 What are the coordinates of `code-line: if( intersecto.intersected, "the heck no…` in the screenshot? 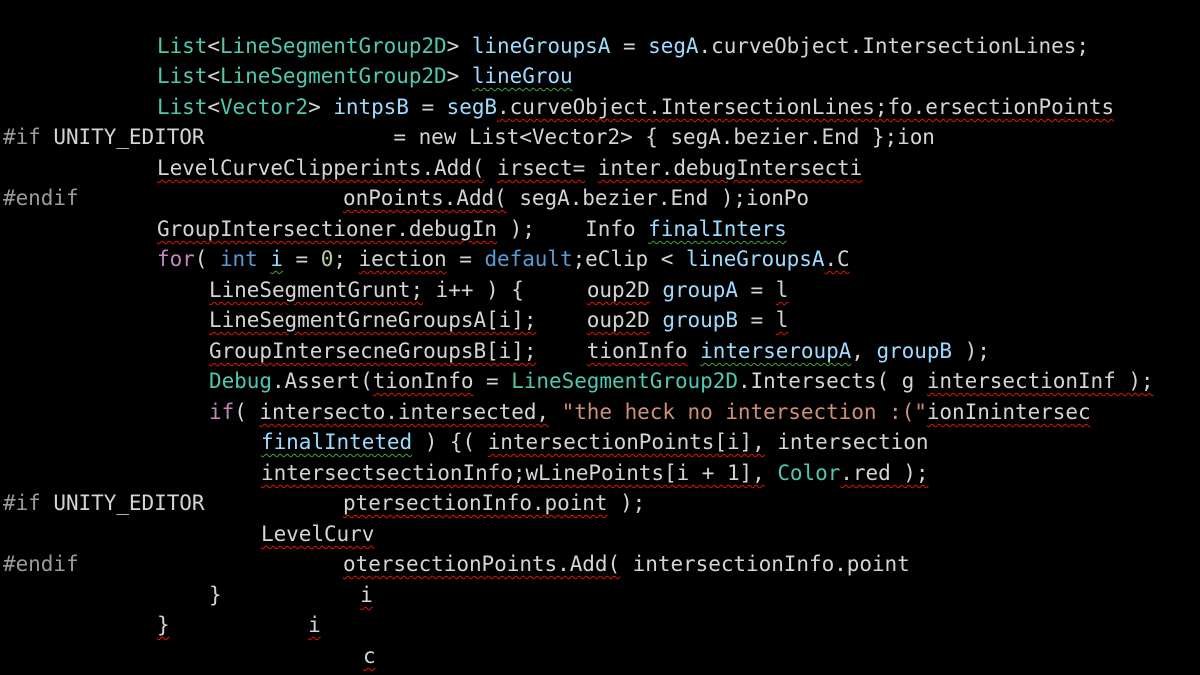 It's located at (650, 412).